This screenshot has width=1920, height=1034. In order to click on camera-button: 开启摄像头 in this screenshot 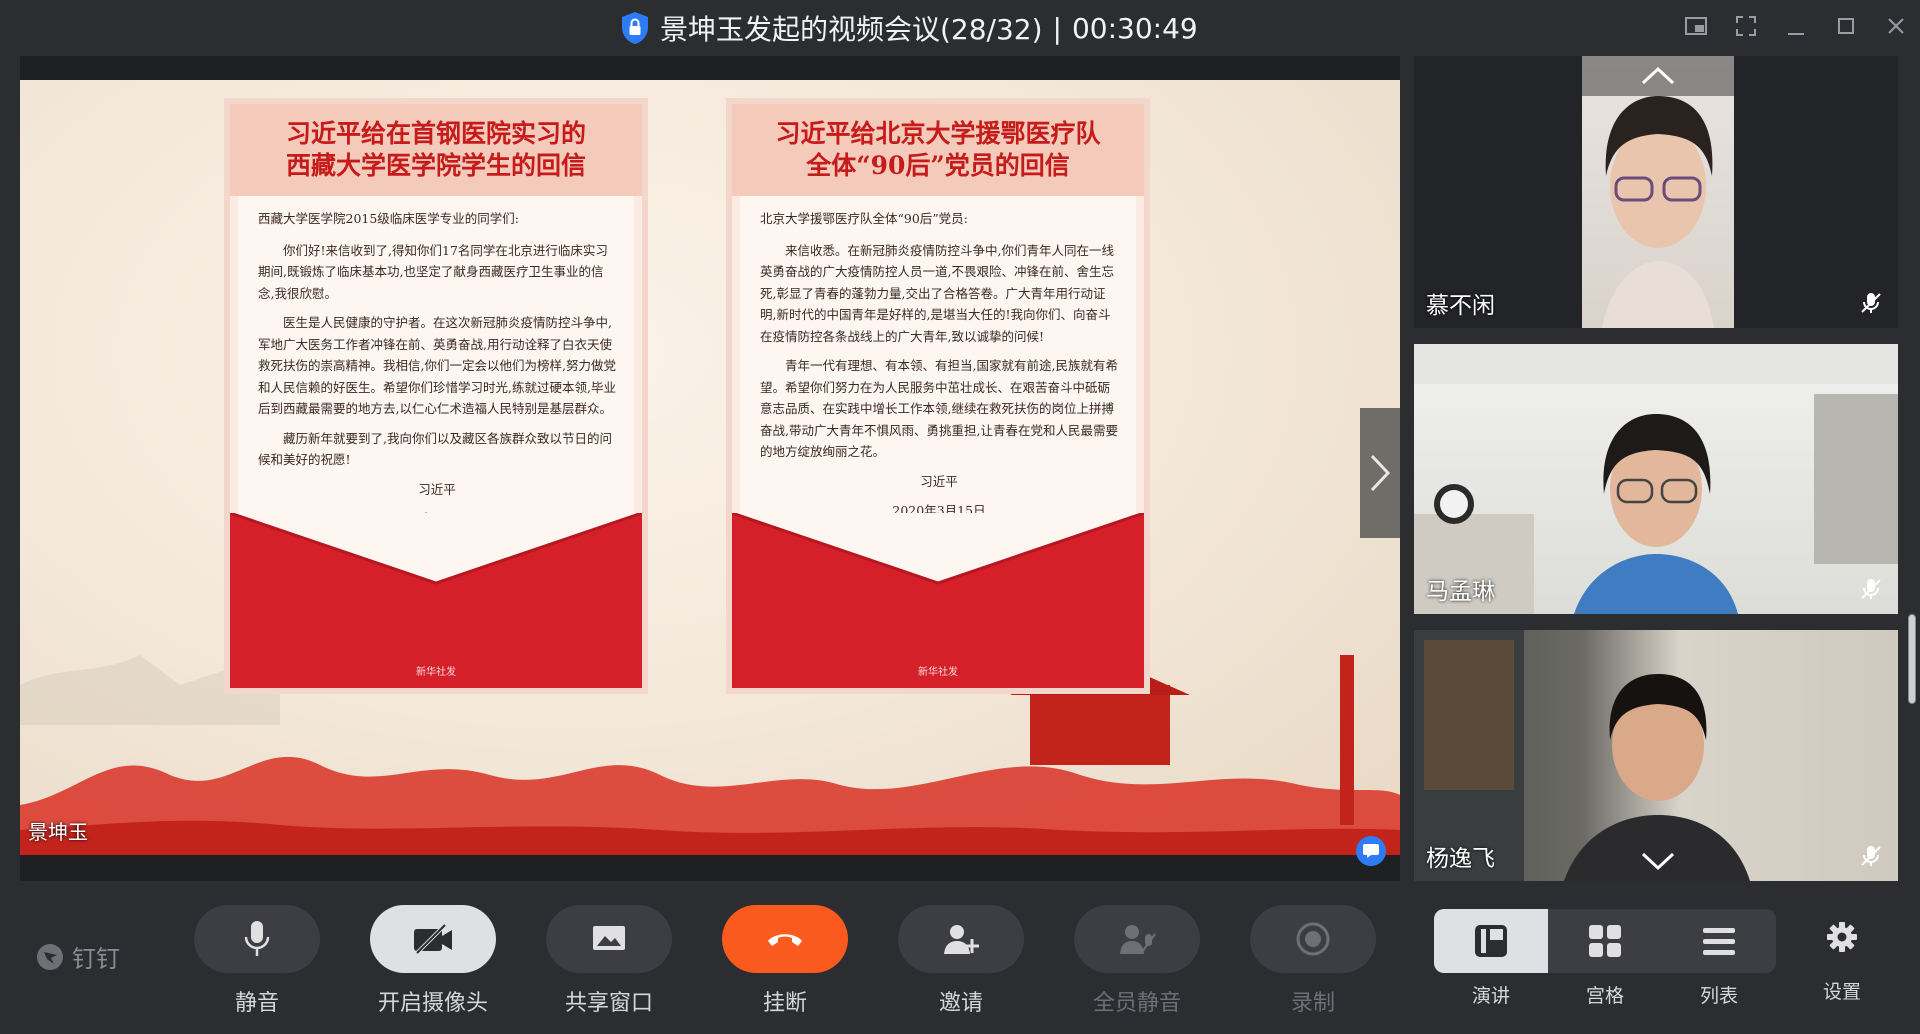, I will do `click(433, 961)`.